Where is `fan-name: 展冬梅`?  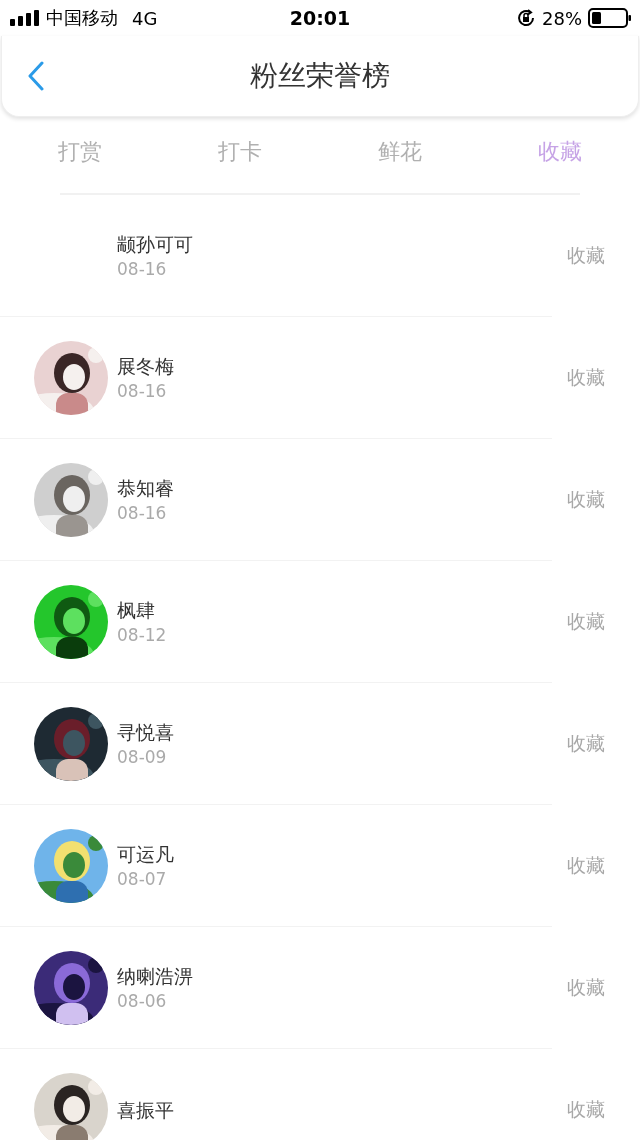
fan-name: 展冬梅 is located at coordinates (146, 366).